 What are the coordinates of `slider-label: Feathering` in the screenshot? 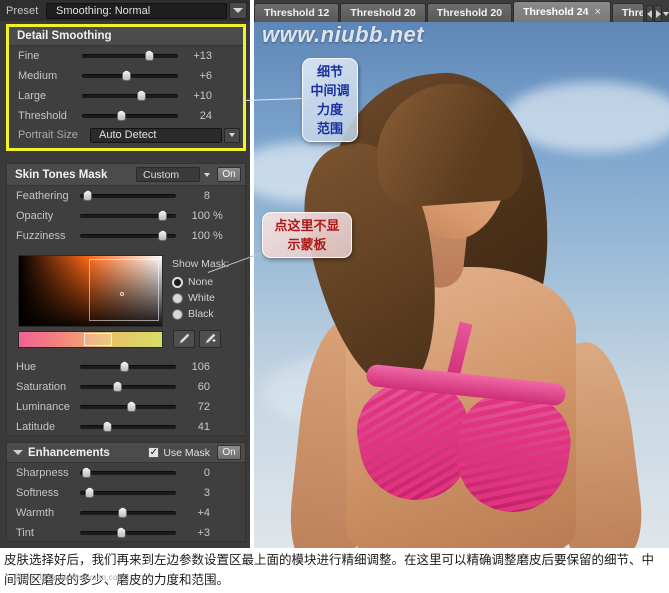 It's located at (42, 196).